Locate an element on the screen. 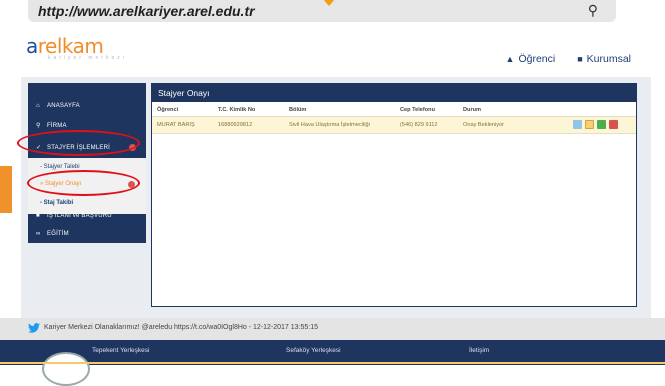 The width and height of the screenshot is (665, 386). sidebar-item-anasayfa: ⌂ ANASAYFA is located at coordinates (58, 106).